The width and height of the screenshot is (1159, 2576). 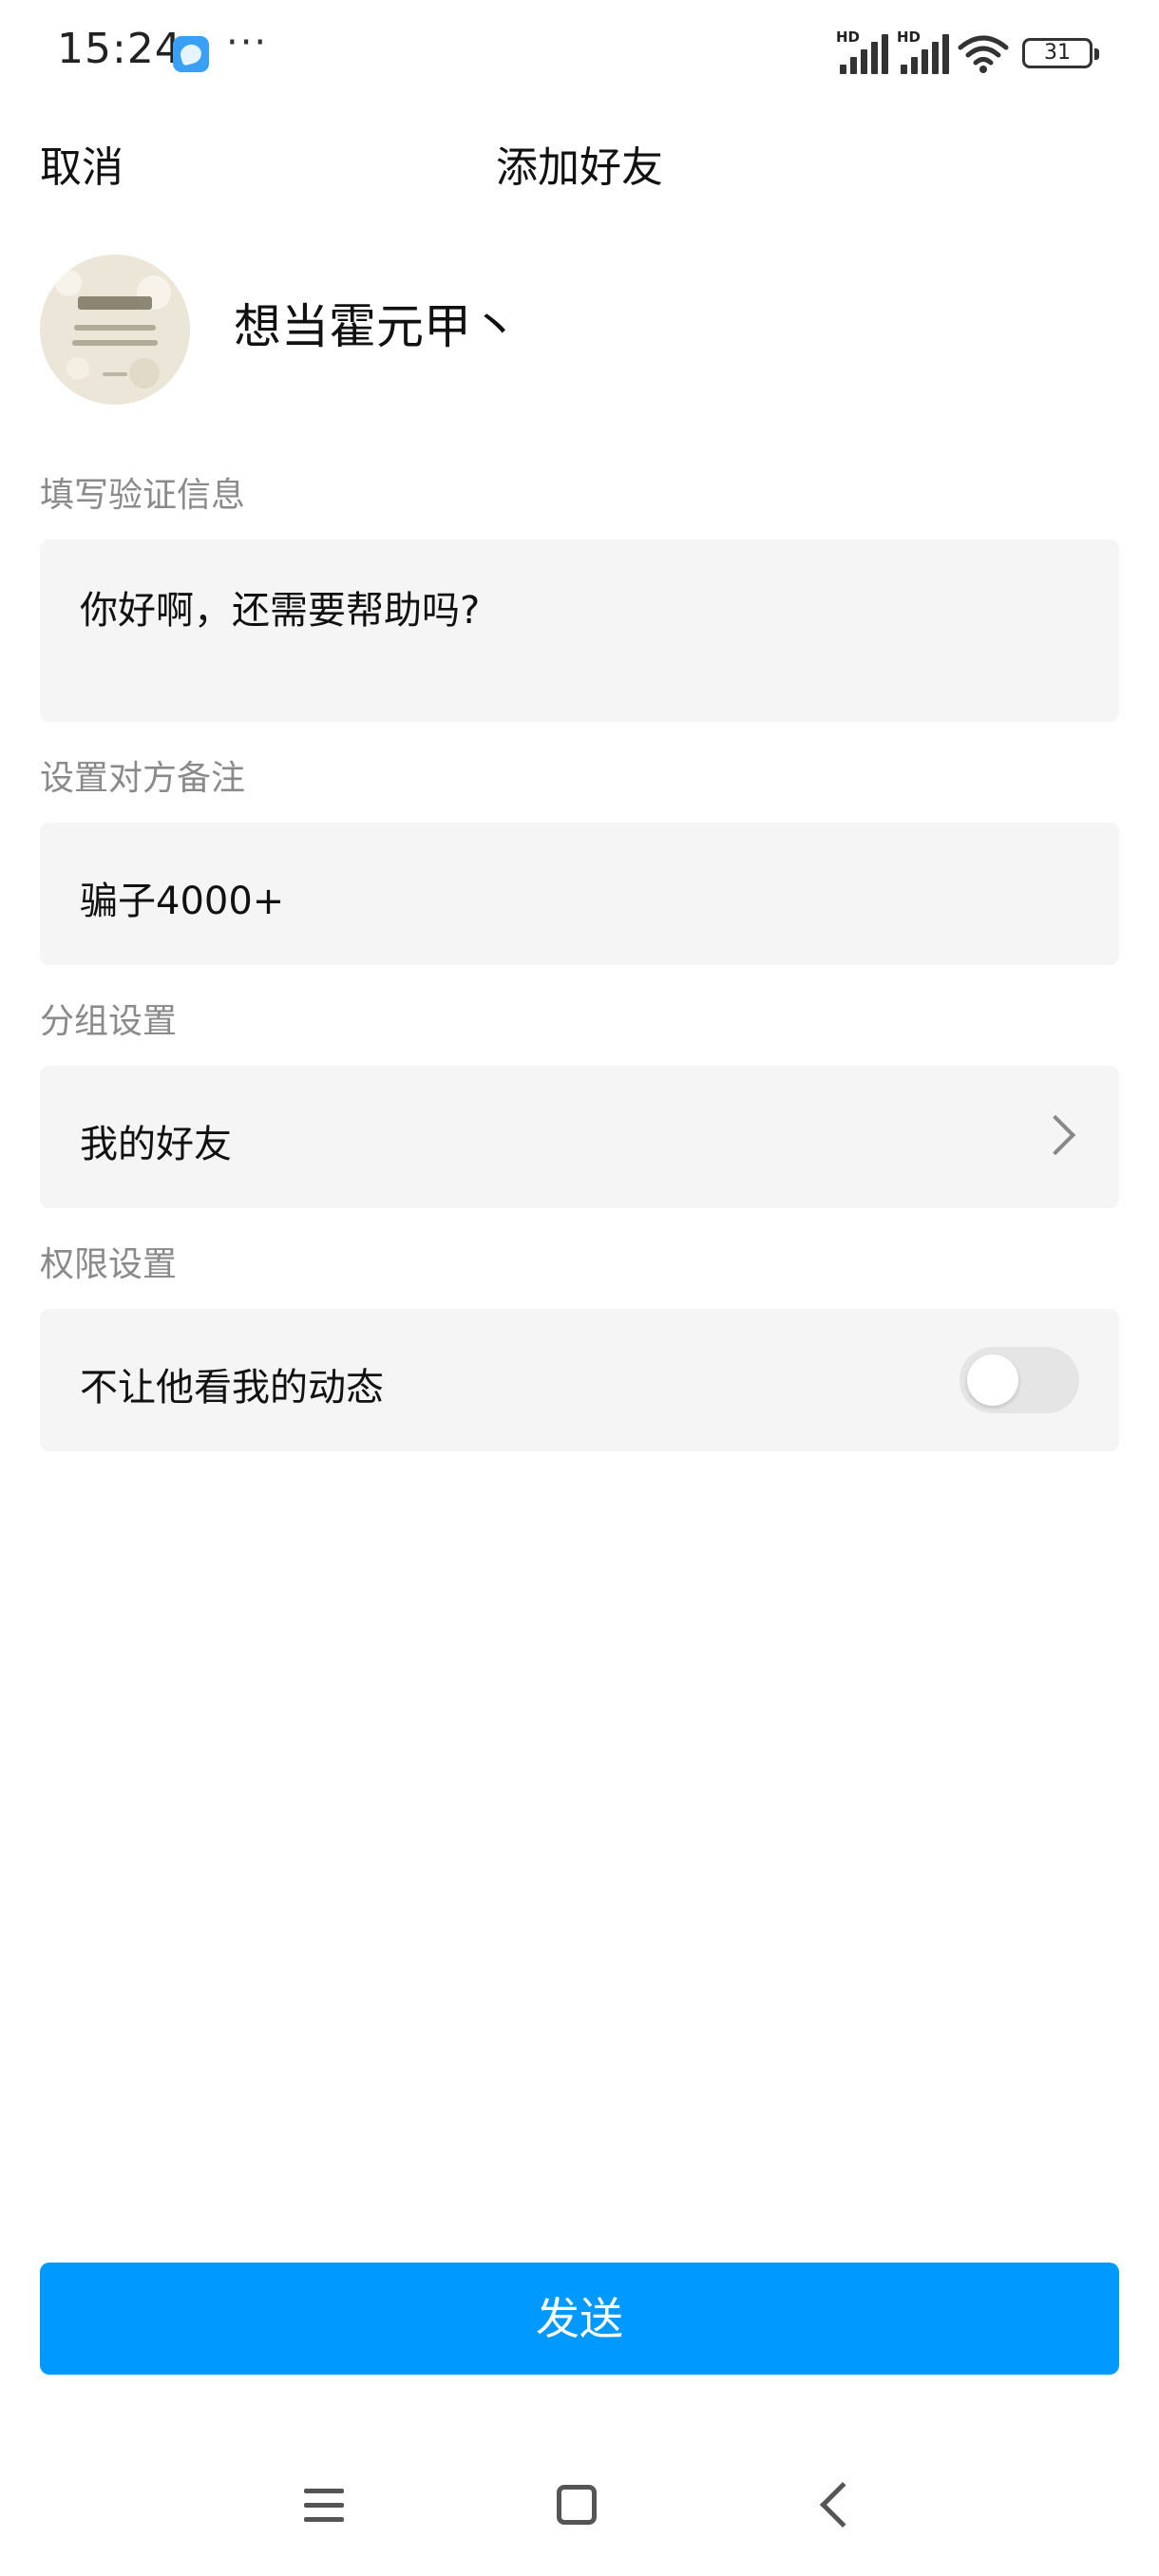 What do you see at coordinates (182, 901) in the screenshot?
I see `remark-text: 骗子4000+` at bounding box center [182, 901].